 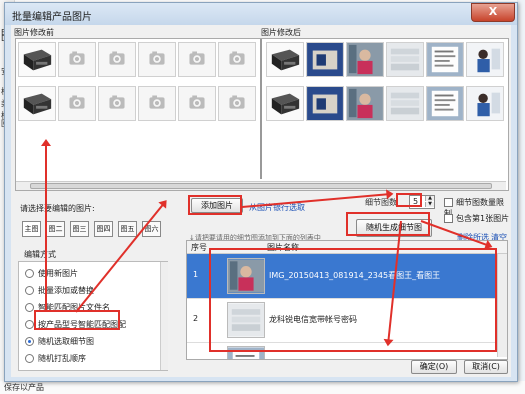 I want to click on highlight-generate-button, so click(x=388, y=224).